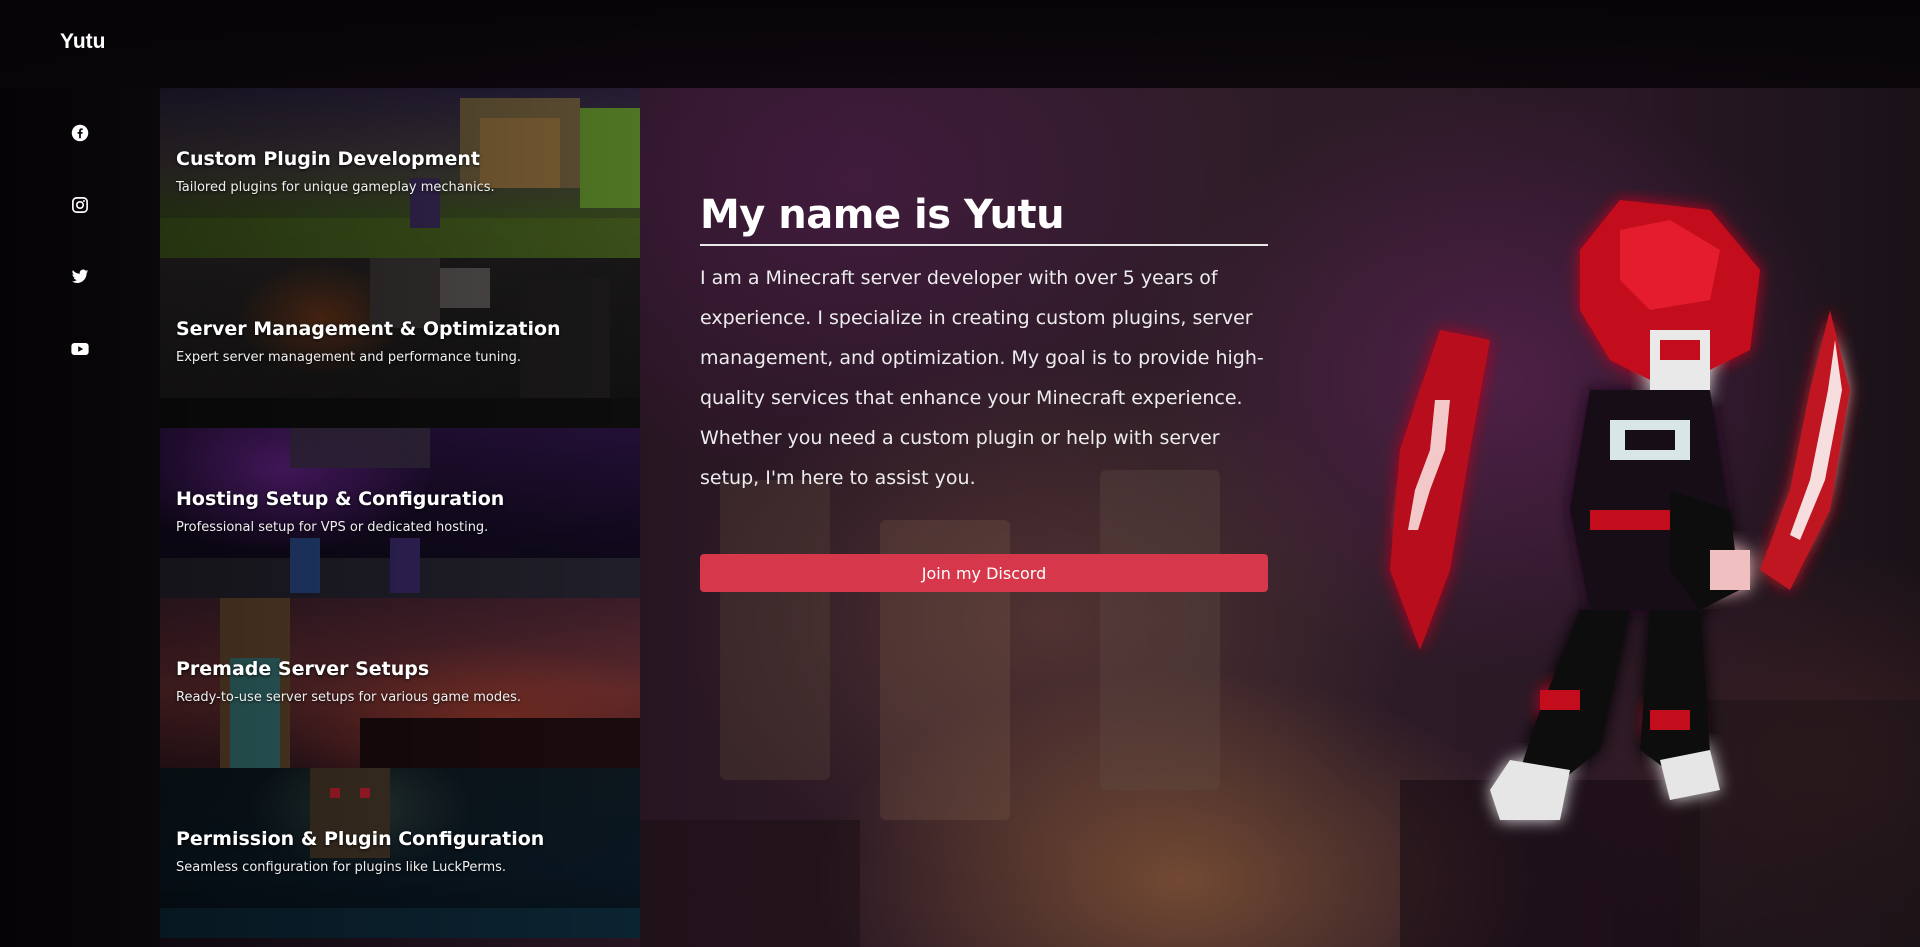  I want to click on intro-heading: My name is Yutu, so click(984, 219).